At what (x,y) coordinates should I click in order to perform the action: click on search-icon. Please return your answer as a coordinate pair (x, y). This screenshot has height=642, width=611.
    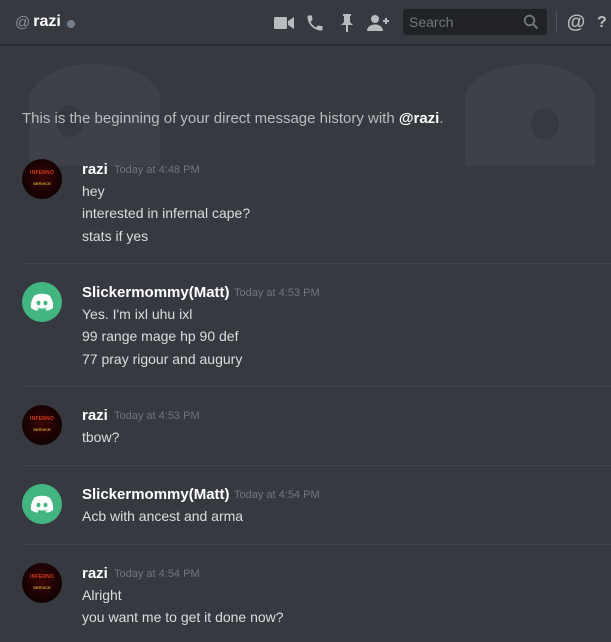
    Looking at the image, I should click on (531, 24).